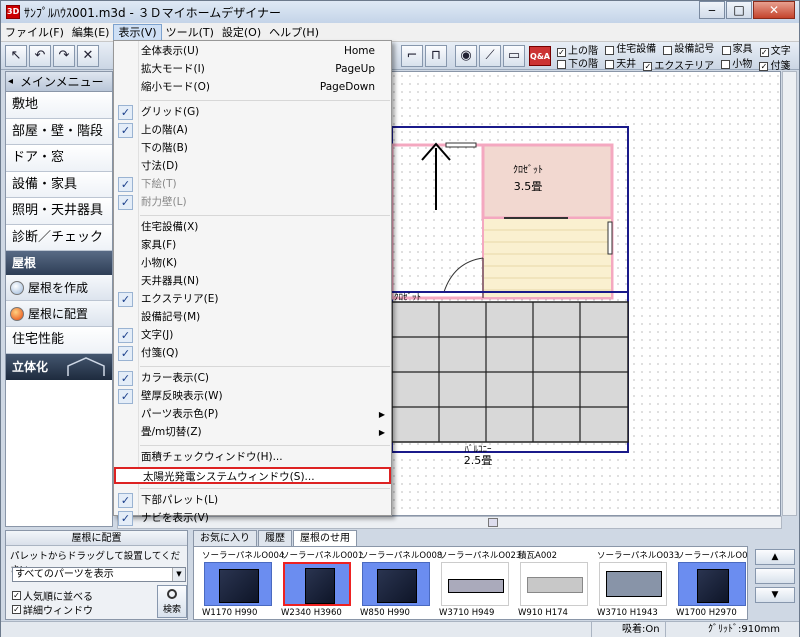 The height and width of the screenshot is (637, 800). What do you see at coordinates (99, 574) in the screenshot?
I see `parts-filter-select: すべてのパーツを表示 ▼` at bounding box center [99, 574].